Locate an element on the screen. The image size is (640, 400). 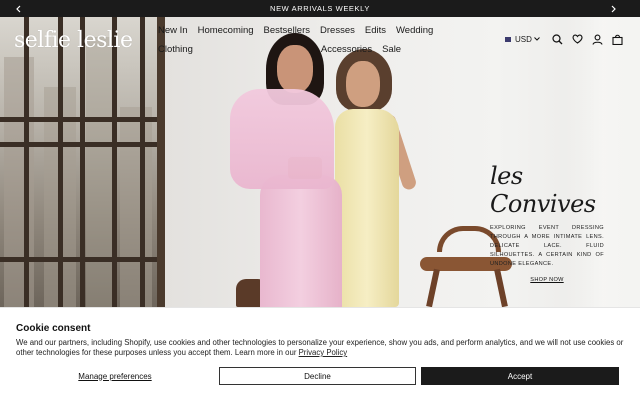
nav-item-wedding: Wedding is located at coordinates (414, 31).